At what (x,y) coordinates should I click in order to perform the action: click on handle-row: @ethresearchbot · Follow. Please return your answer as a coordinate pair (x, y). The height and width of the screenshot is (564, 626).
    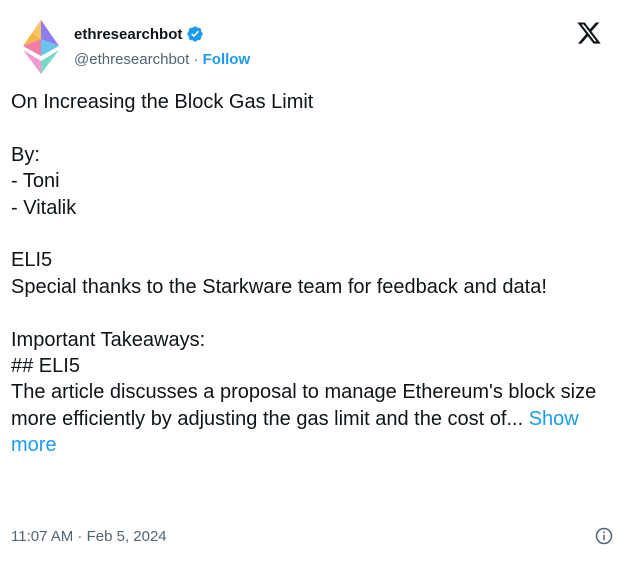
    Looking at the image, I should click on (162, 60).